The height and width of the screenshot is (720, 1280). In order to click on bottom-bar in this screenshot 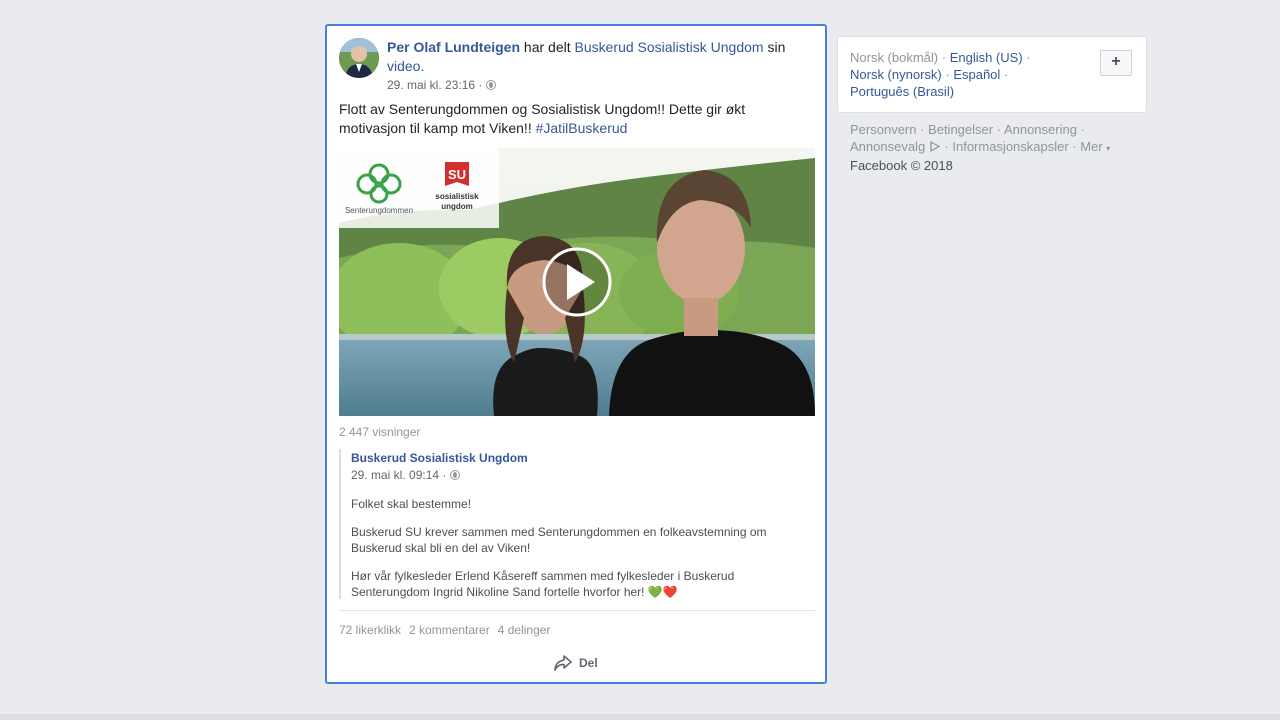, I will do `click(640, 717)`.